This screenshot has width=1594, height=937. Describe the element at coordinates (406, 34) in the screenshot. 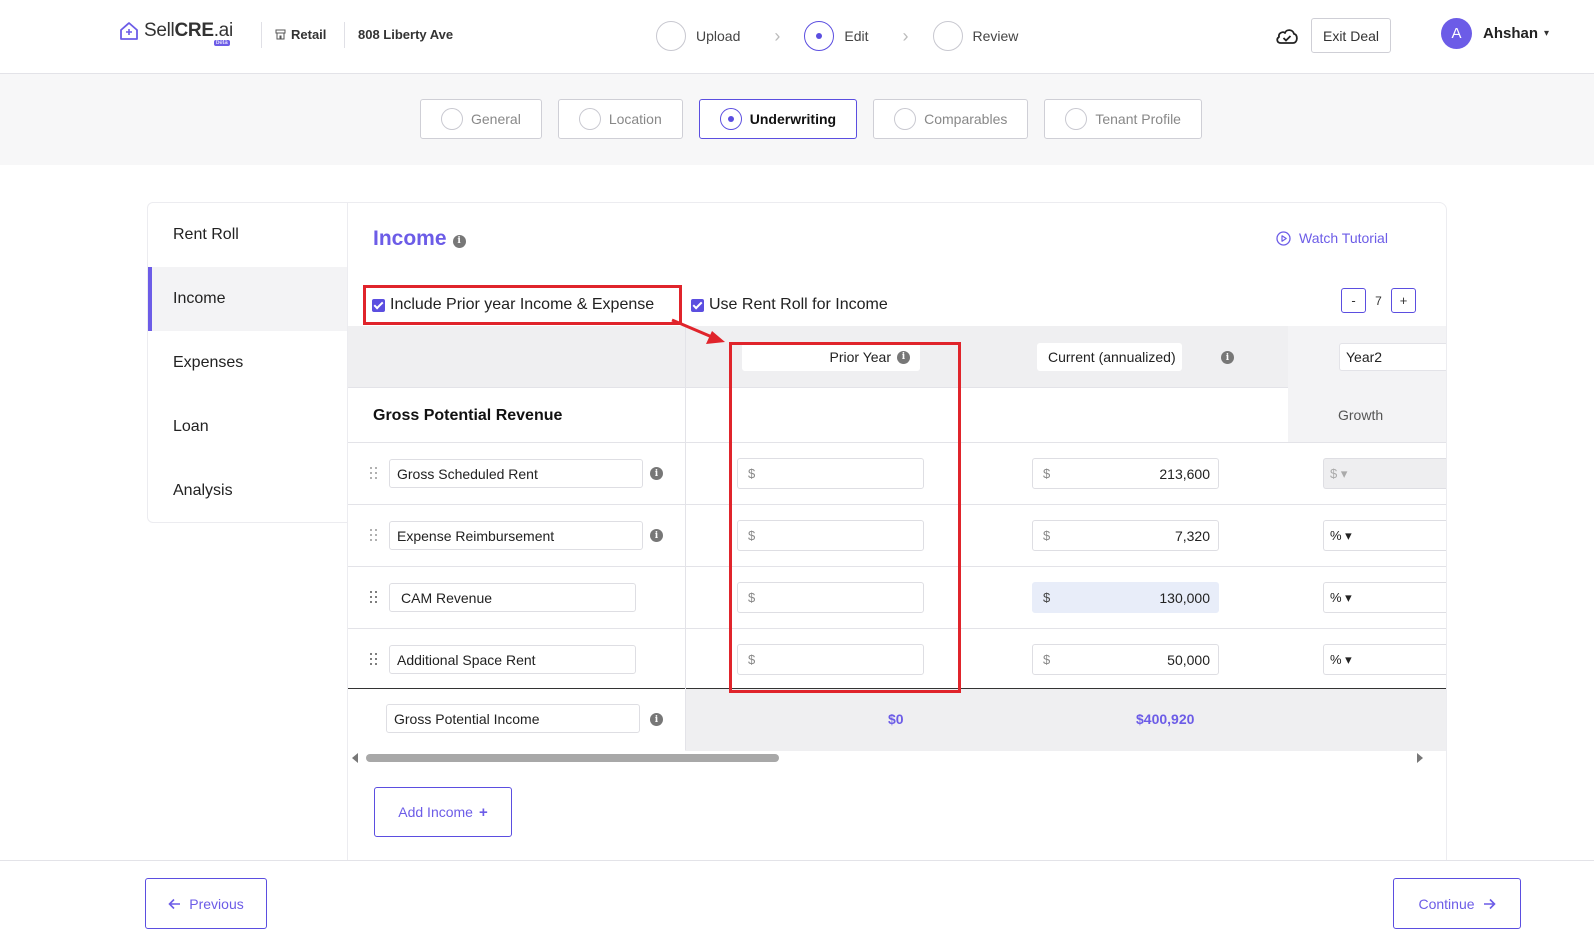

I see `property-address: 808 Liberty Ave` at that location.